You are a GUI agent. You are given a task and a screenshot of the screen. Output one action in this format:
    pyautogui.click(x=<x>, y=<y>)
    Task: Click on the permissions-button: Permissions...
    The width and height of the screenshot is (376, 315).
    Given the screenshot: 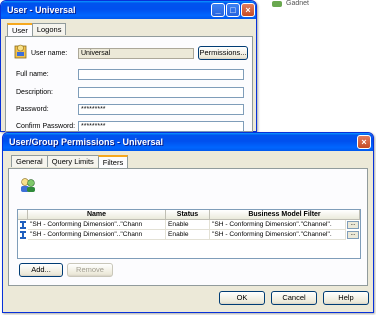 What is the action you would take?
    pyautogui.click(x=223, y=53)
    